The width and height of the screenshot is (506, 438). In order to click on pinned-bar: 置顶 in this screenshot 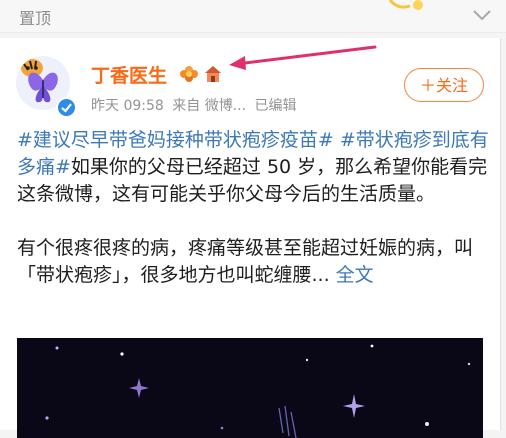, I will do `click(253, 16)`.